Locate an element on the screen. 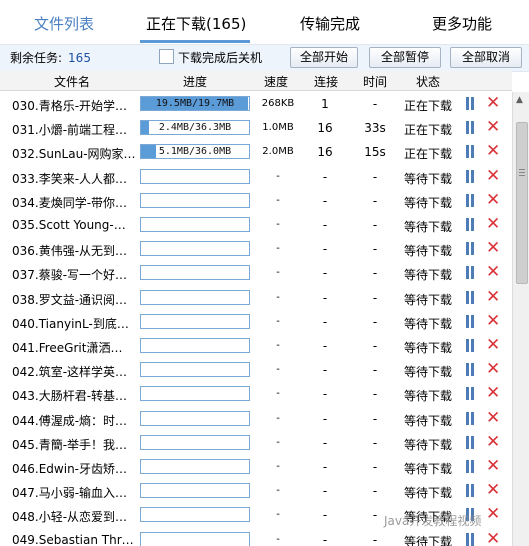  cancel-all-button: 全部取消 is located at coordinates (486, 57).